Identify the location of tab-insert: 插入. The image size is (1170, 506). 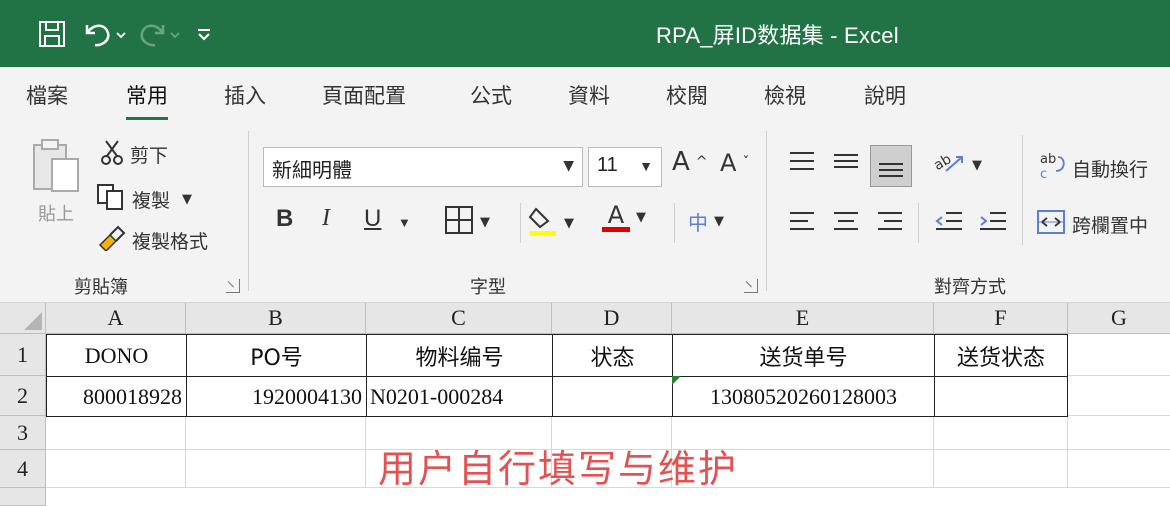
(245, 95).